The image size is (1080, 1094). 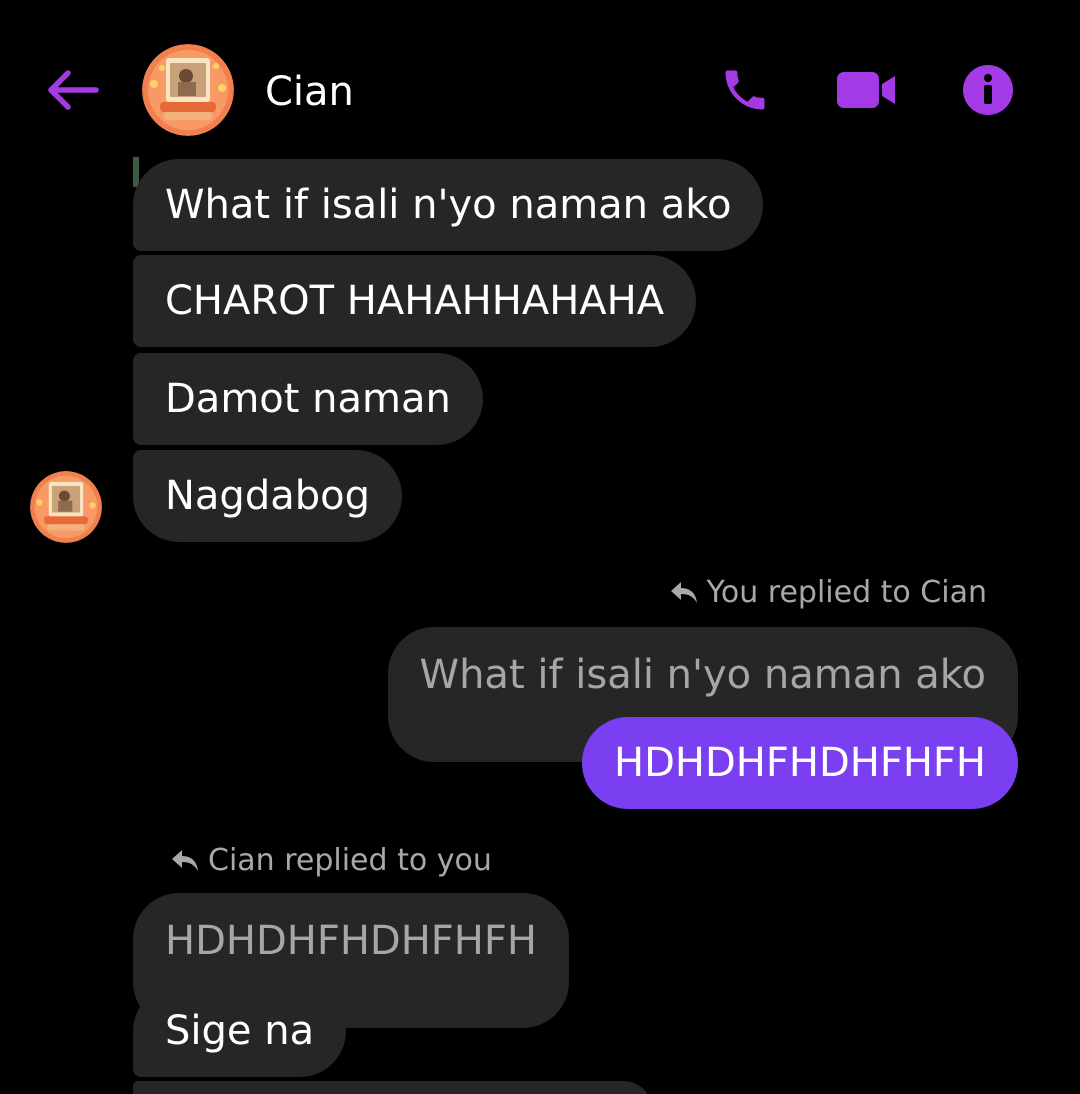 I want to click on incoming-message-partial, so click(x=393, y=1087).